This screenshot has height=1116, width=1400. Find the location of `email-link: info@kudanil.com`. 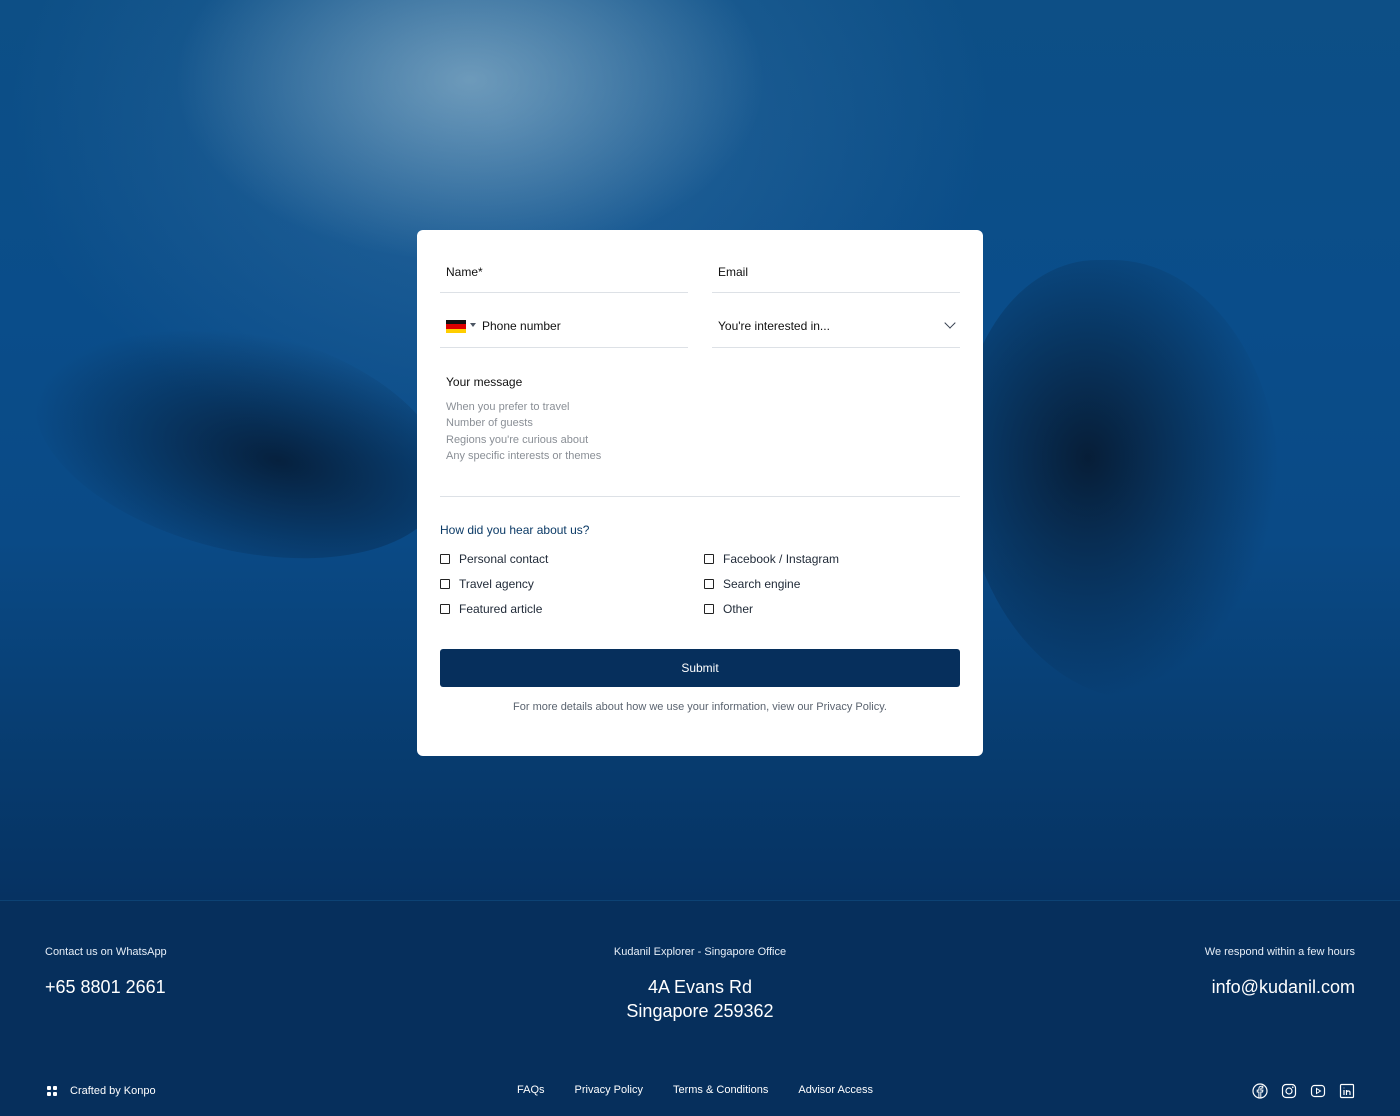

email-link: info@kudanil.com is located at coordinates (1283, 987).